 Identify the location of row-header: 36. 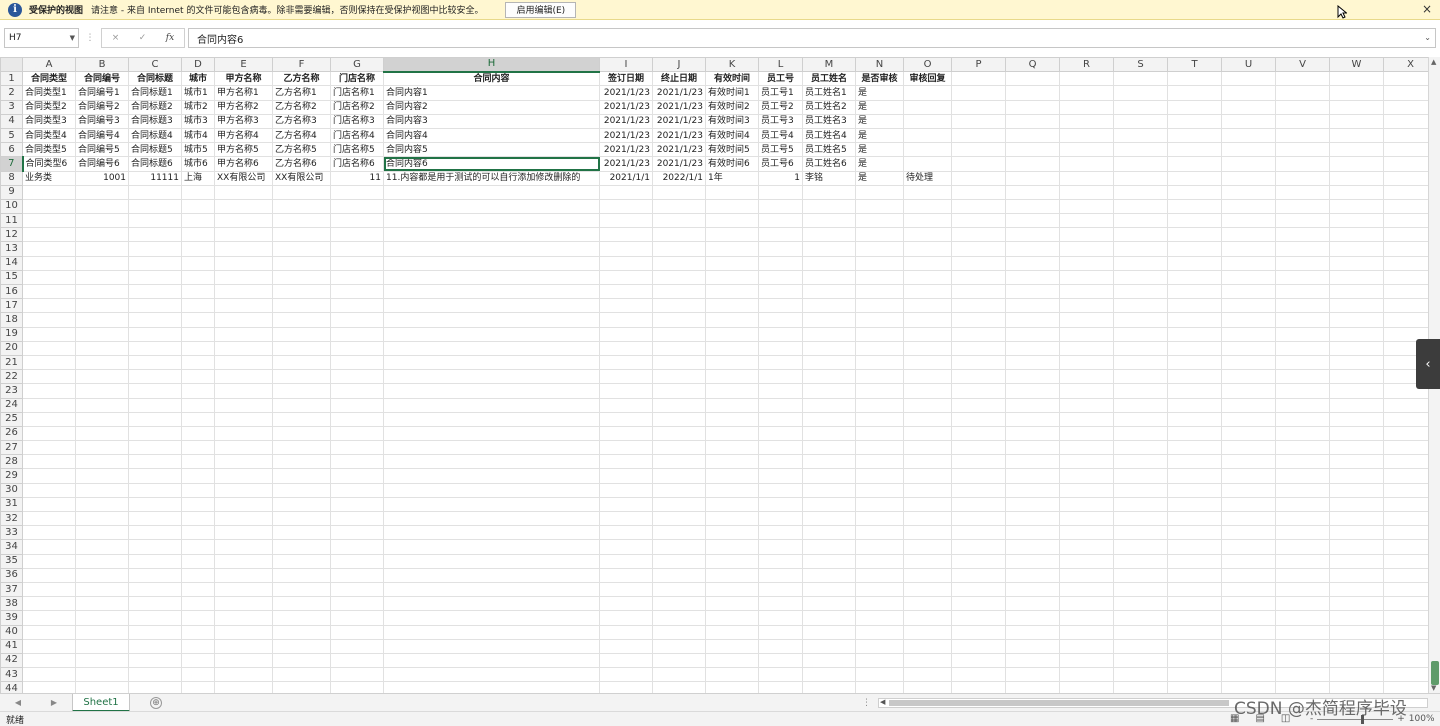
(11, 575).